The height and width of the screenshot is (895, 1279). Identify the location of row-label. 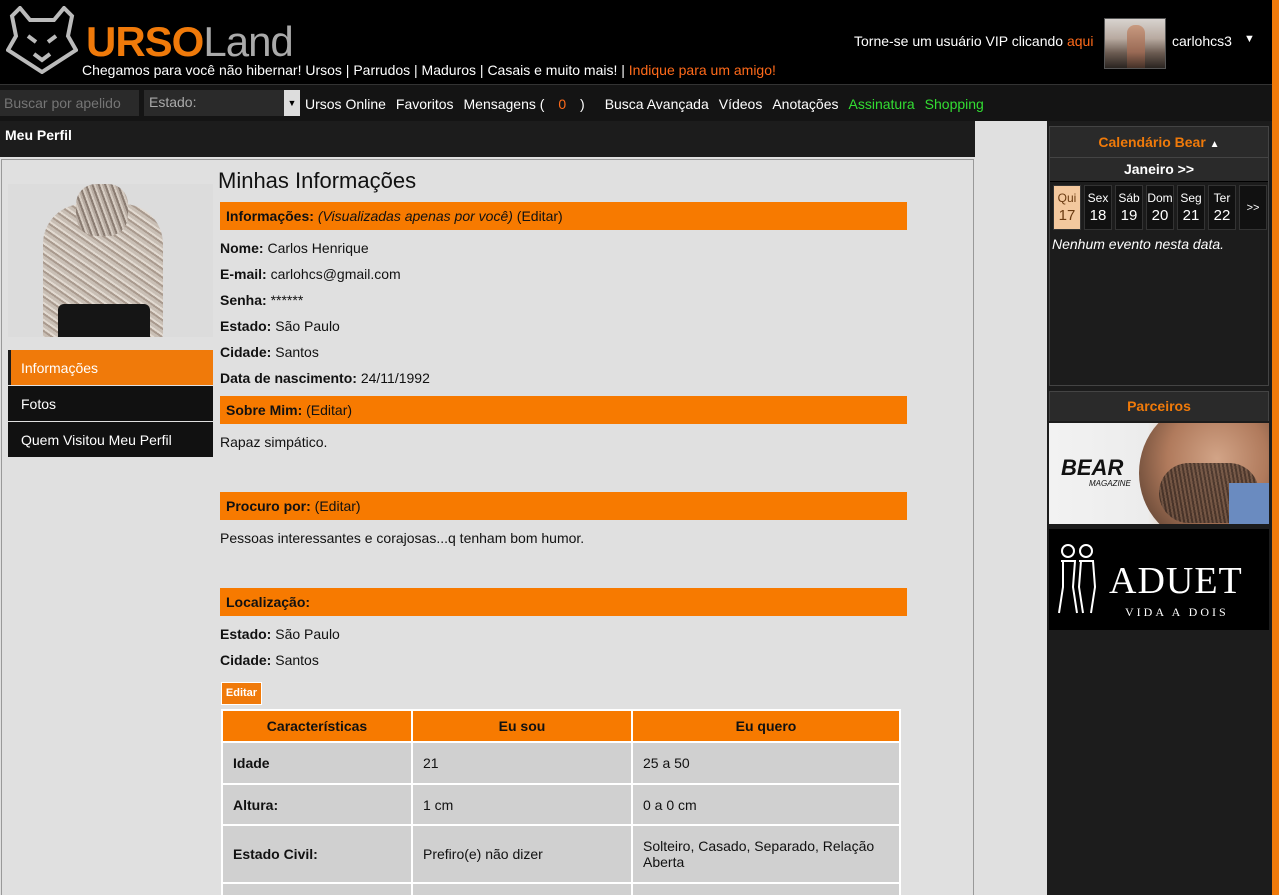
(317, 889).